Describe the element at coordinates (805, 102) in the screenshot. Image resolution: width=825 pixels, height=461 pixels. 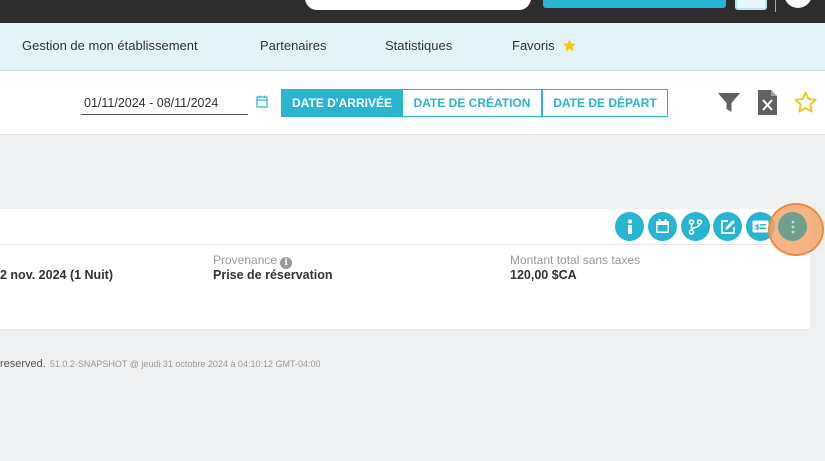
I see `favorite-star-icon` at that location.